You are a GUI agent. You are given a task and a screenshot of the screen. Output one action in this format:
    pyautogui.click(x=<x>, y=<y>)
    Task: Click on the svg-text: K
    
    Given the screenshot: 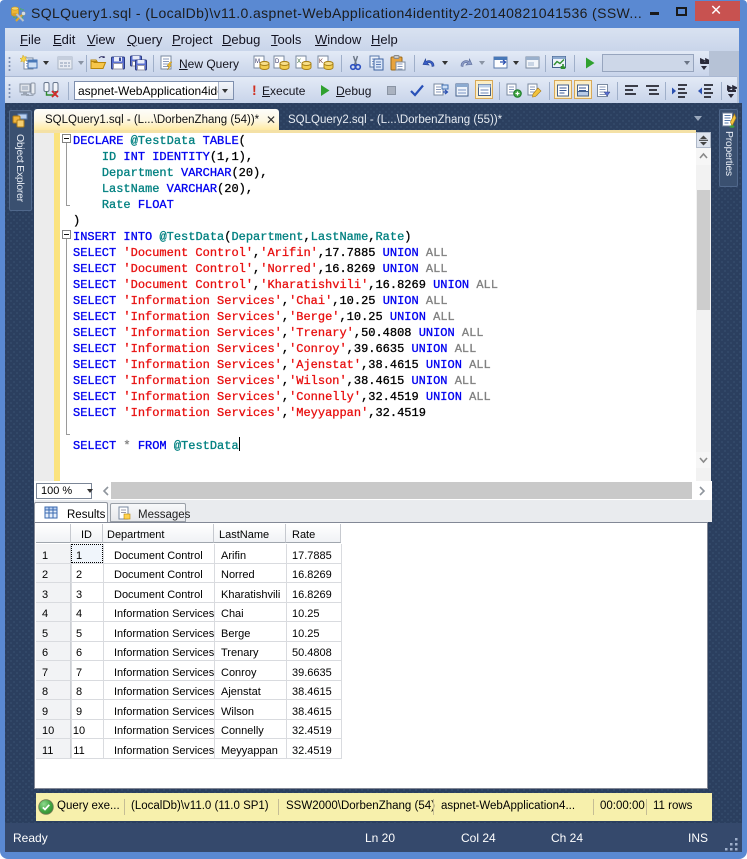 What is the action you would take?
    pyautogui.click(x=321, y=62)
    